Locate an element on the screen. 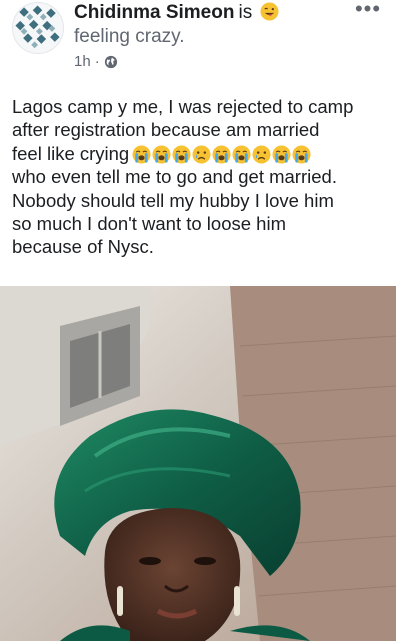  crying-emoji-row is located at coordinates (221, 154).